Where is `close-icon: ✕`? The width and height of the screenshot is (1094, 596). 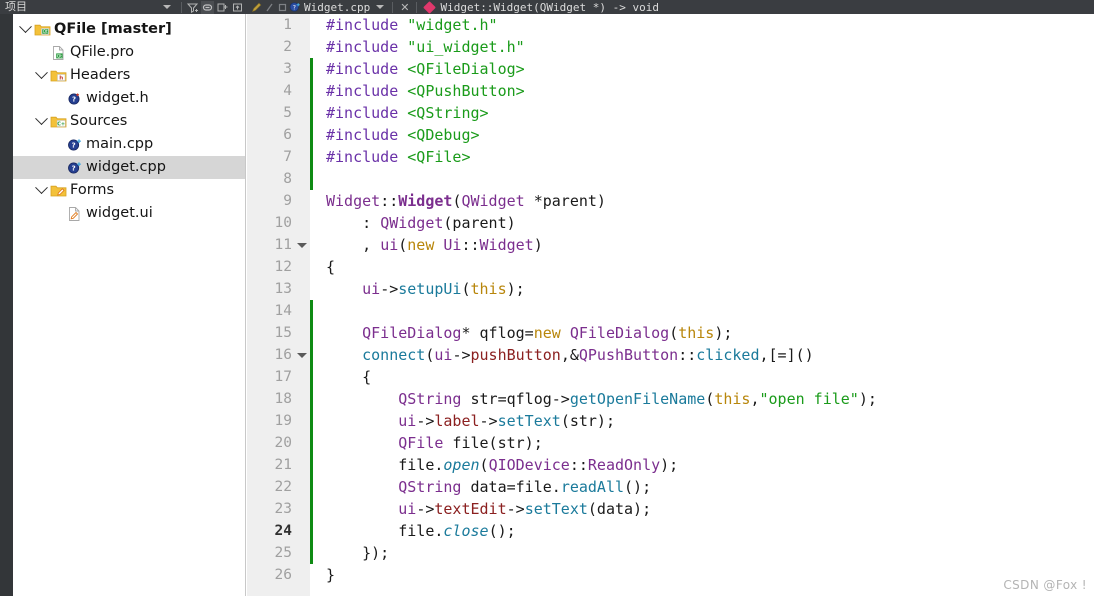
close-icon: ✕ is located at coordinates (404, 7).